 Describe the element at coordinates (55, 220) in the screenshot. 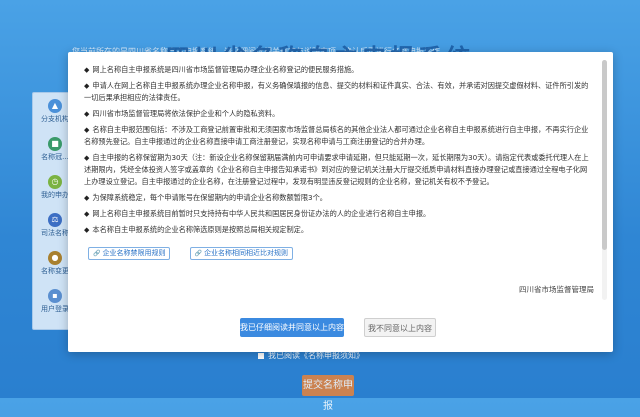

I see `law-icon: ⚖` at that location.